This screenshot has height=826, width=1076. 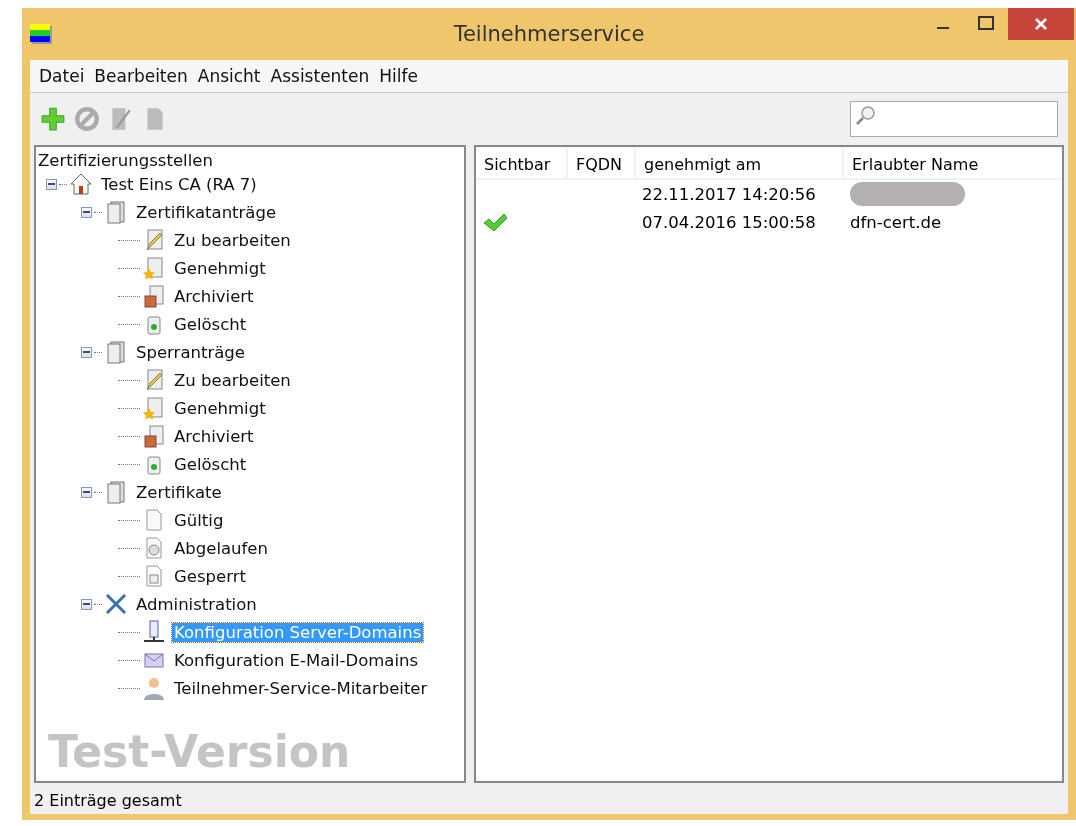 I want to click on column-header: Sichtbar, so click(x=522, y=163).